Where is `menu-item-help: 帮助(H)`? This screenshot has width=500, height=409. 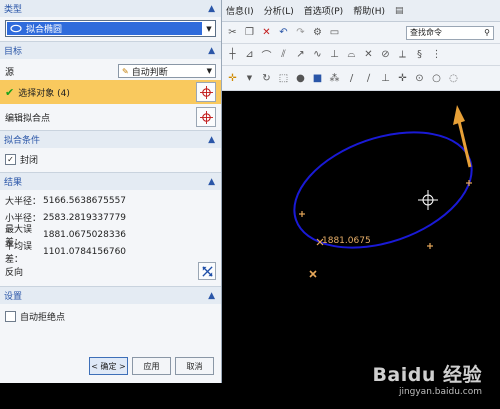 menu-item-help: 帮助(H) is located at coordinates (369, 10).